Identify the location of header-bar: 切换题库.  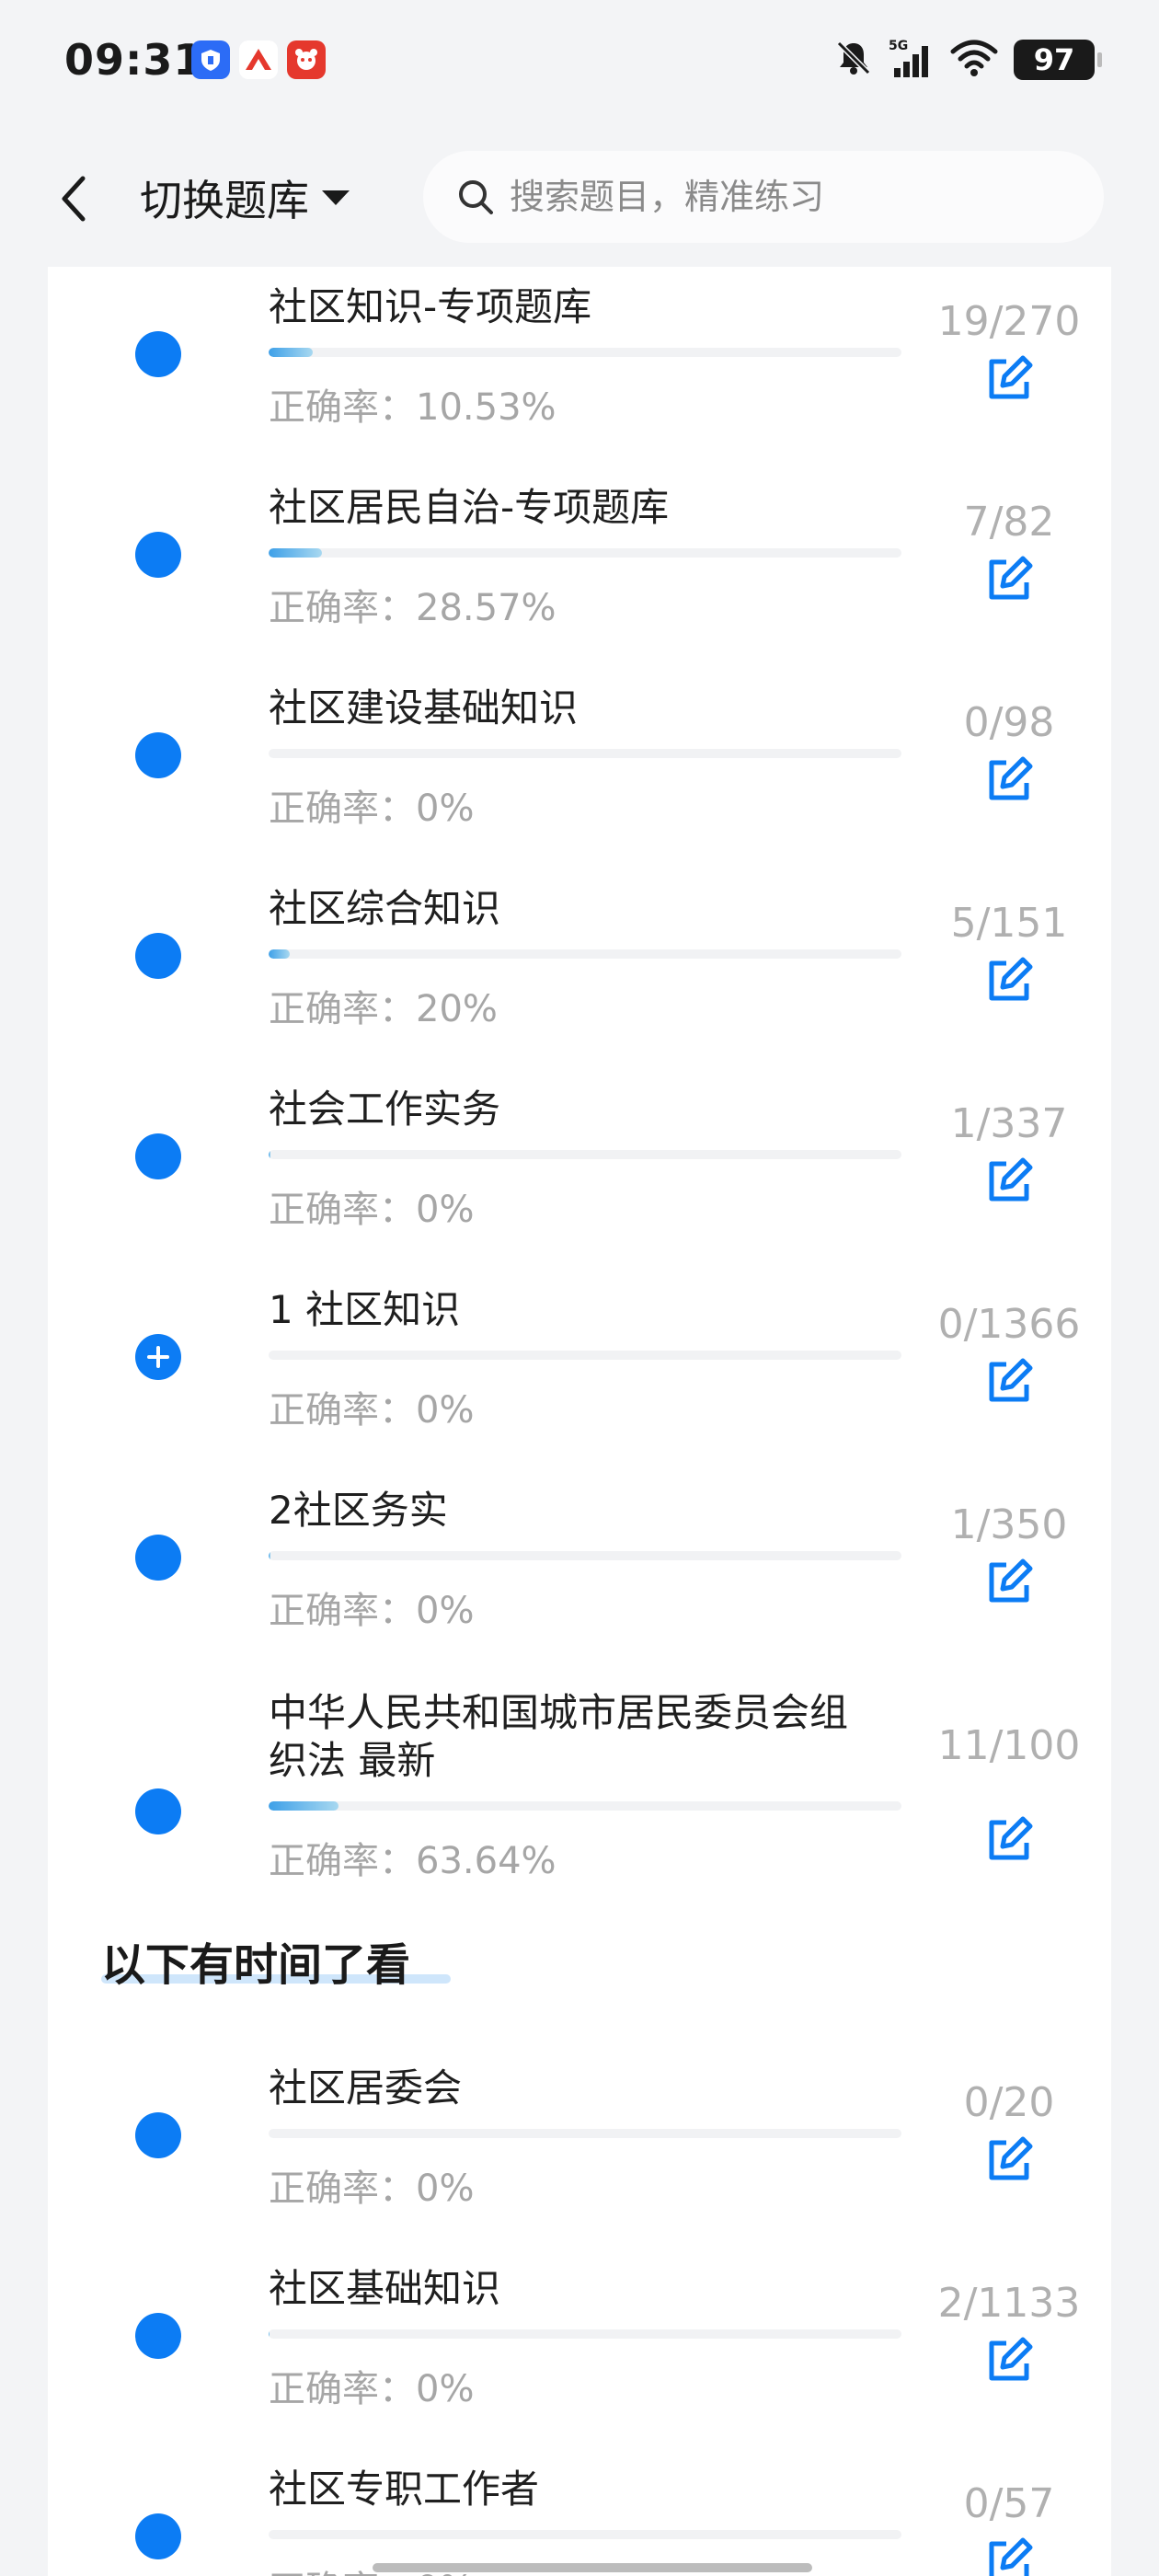
(579, 198).